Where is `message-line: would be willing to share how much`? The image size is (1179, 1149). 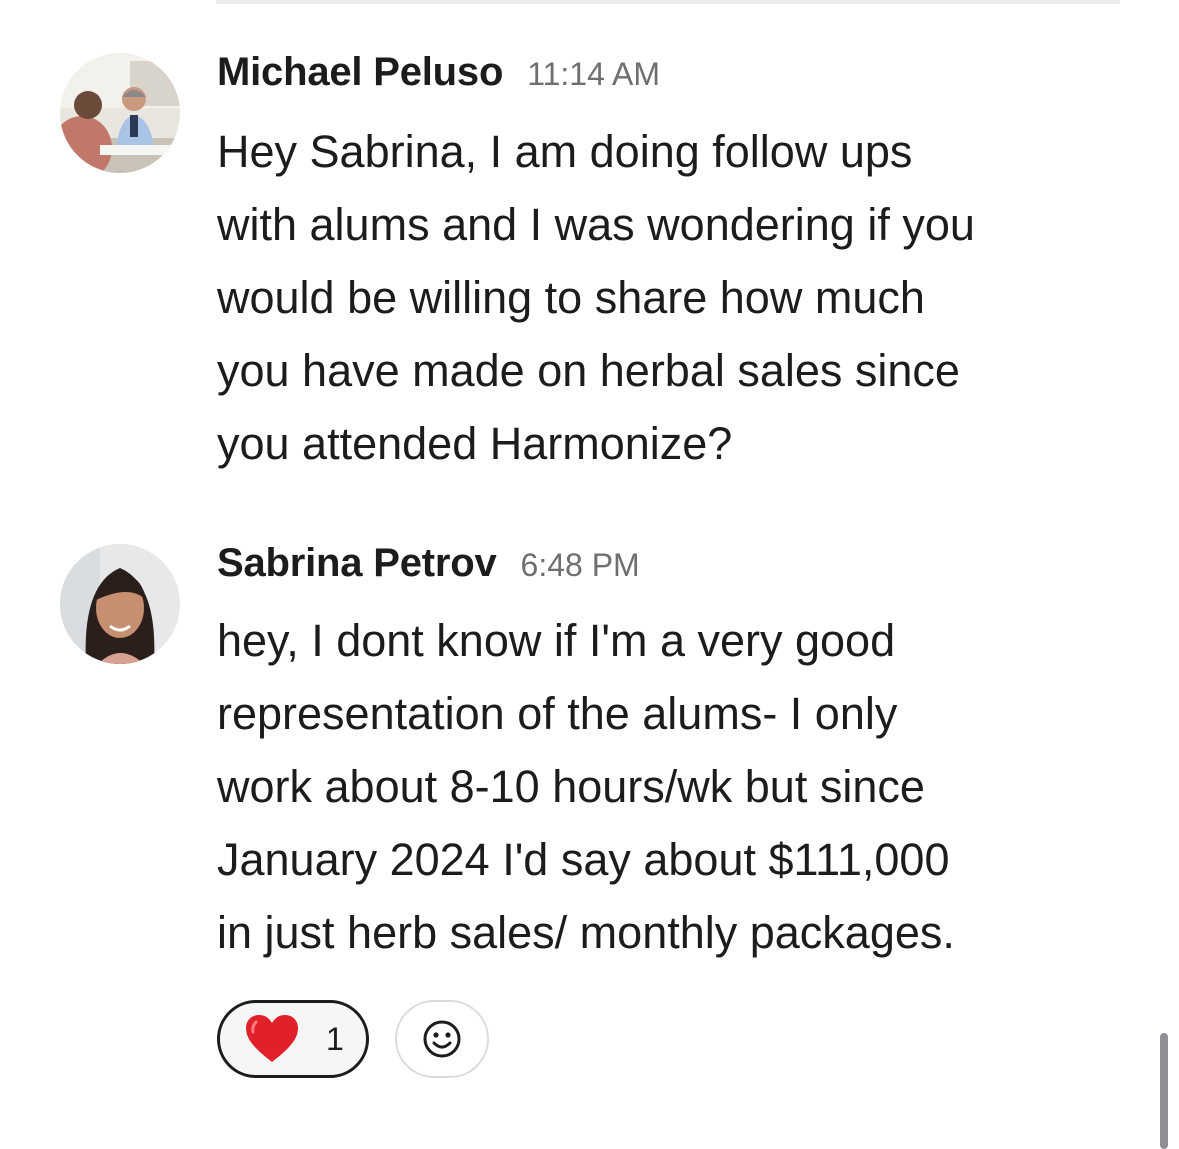
message-line: would be willing to share how much is located at coordinates (571, 297).